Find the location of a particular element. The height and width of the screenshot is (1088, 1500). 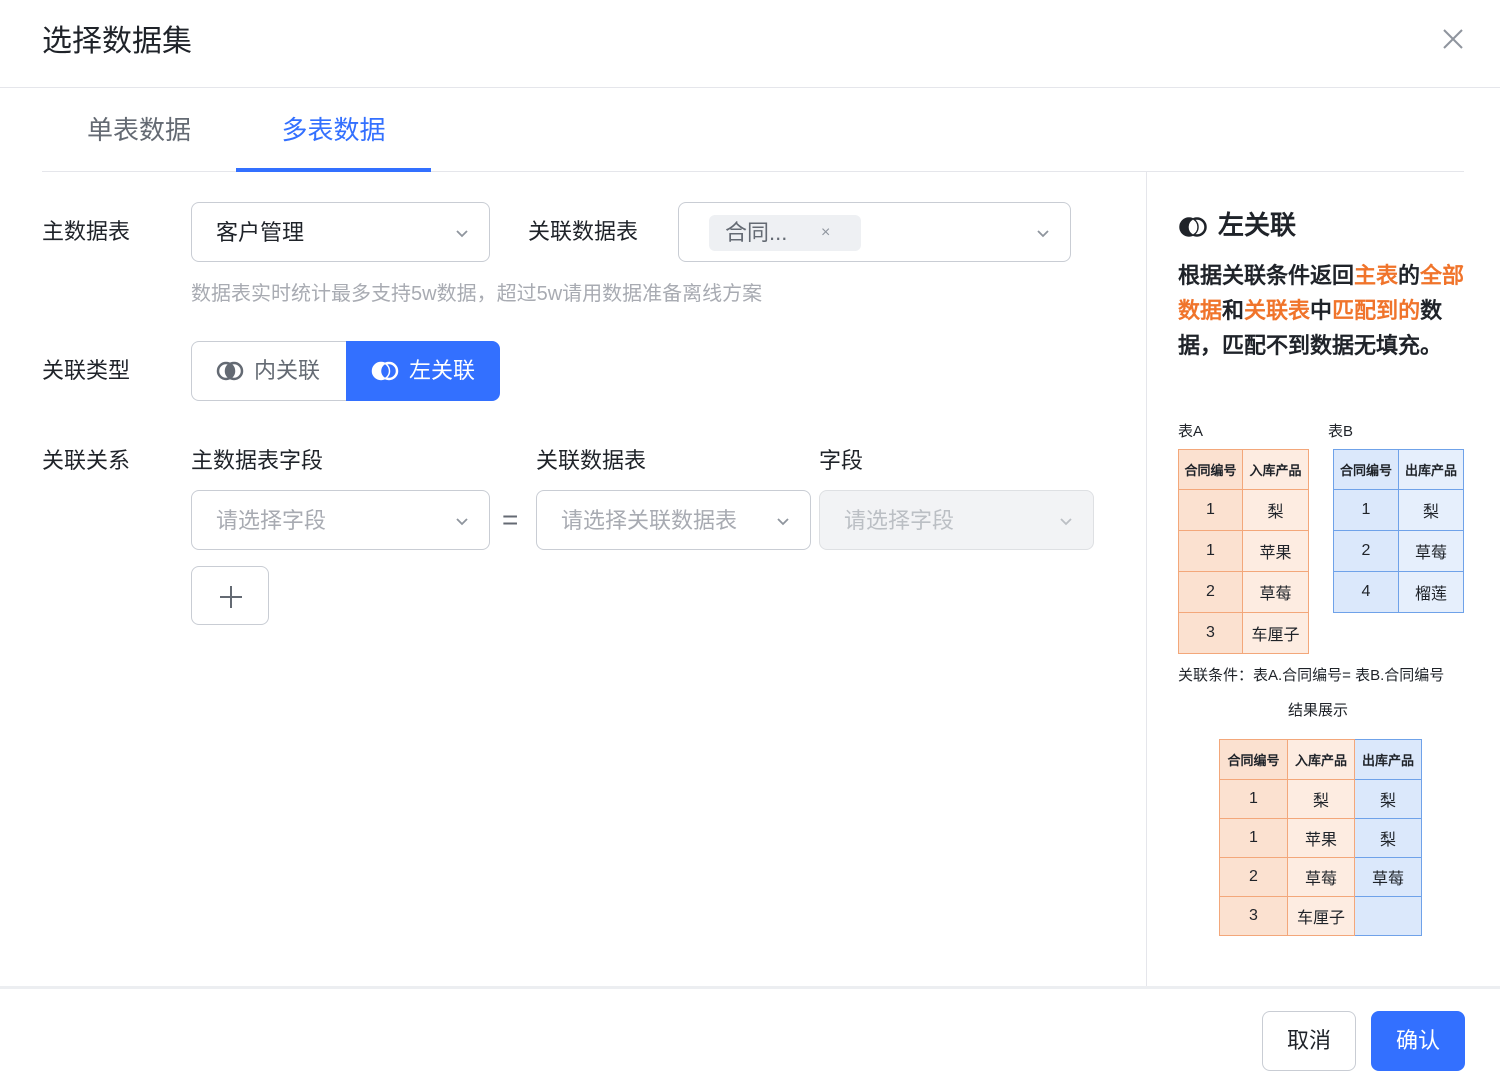

field-column-header: 字段 is located at coordinates (841, 460).